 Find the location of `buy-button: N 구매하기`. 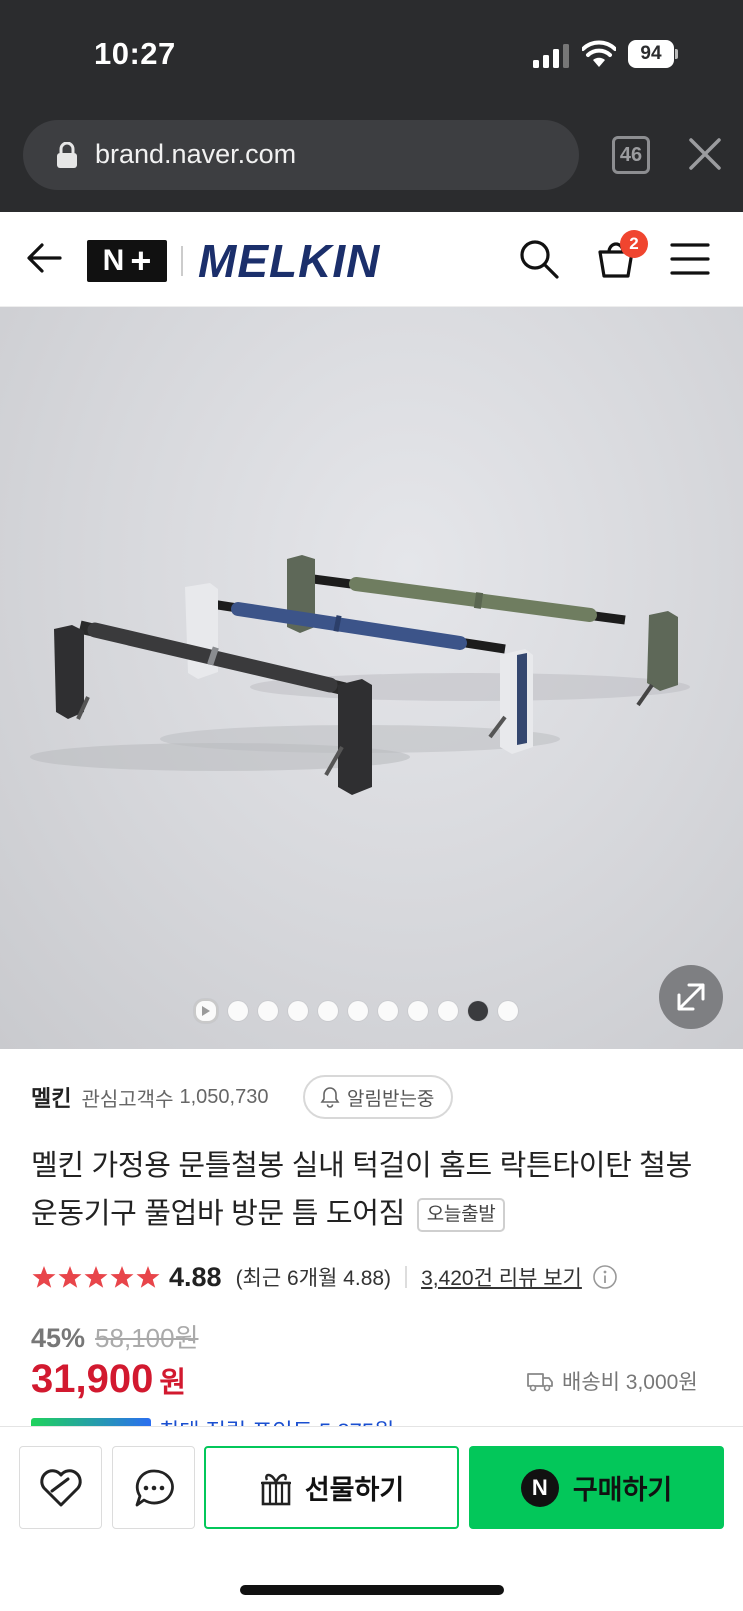

buy-button: N 구매하기 is located at coordinates (596, 1487).